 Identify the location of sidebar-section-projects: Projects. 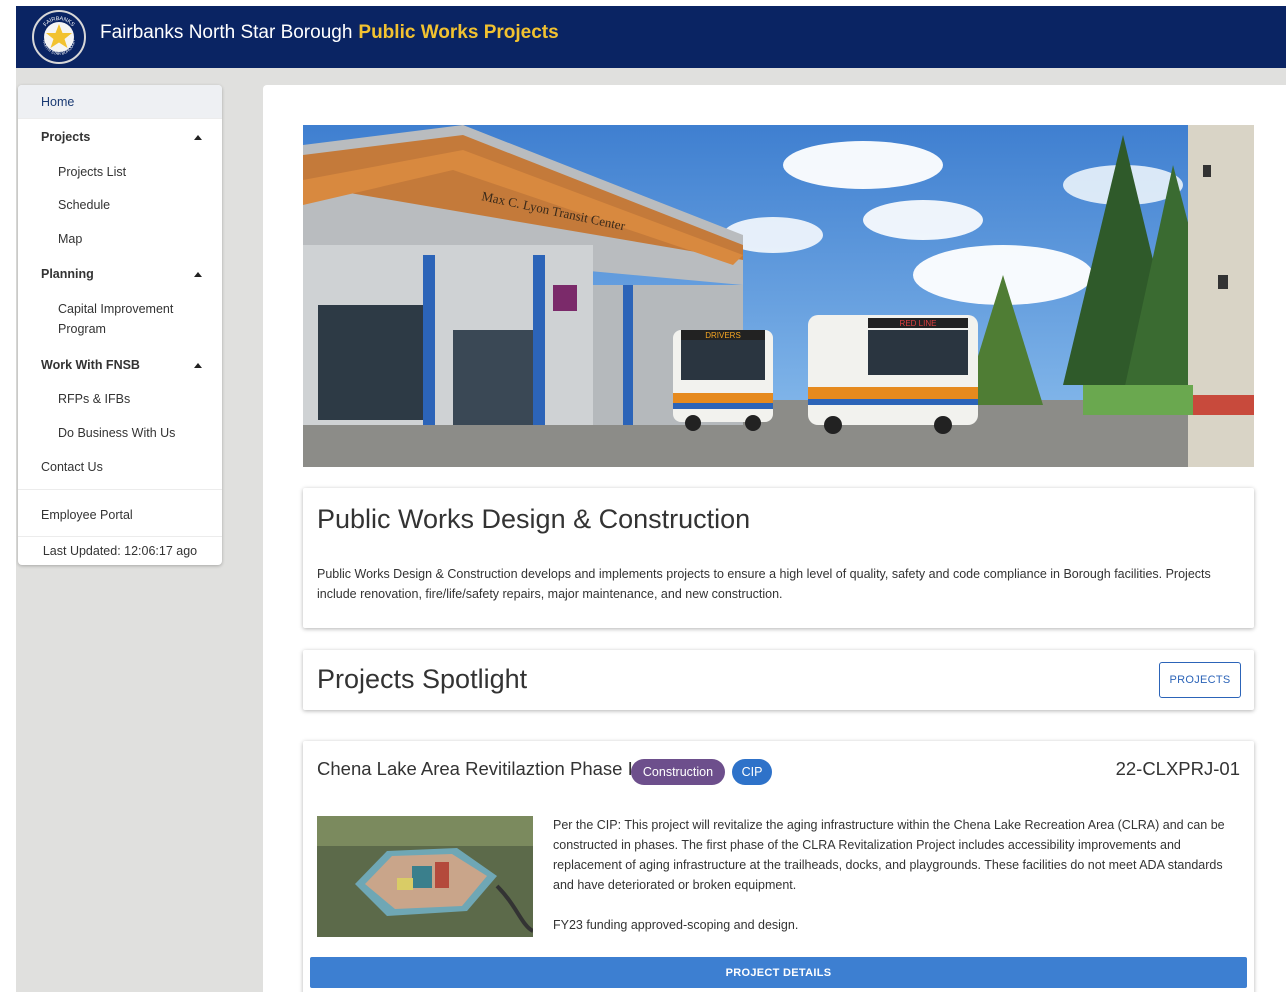
(120, 137).